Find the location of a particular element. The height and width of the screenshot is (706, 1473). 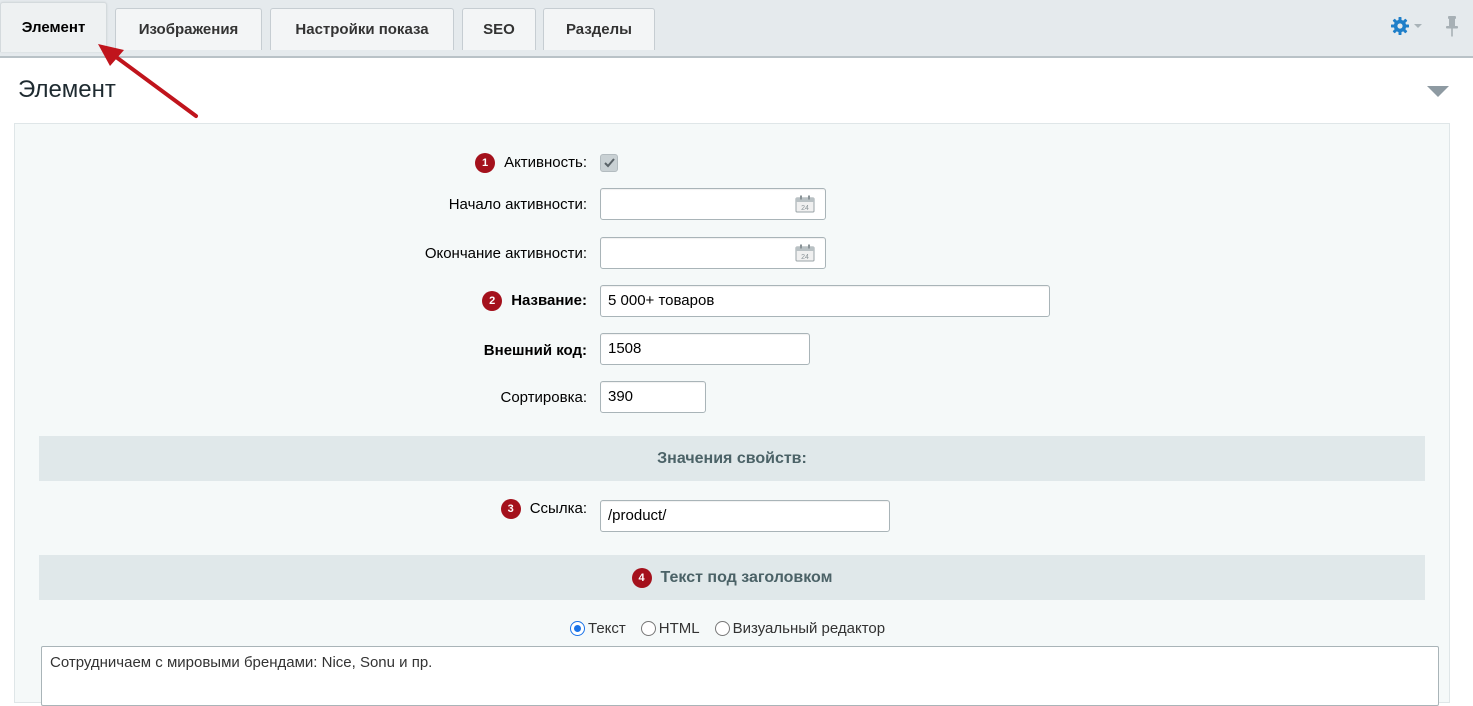

radio-visual-editor is located at coordinates (722, 628).